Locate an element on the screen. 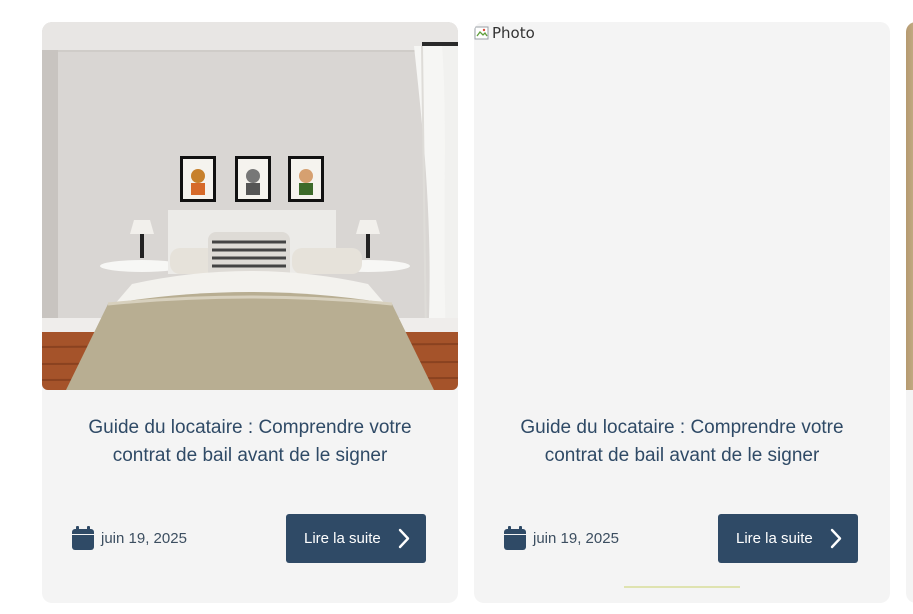  broken-image-icon is located at coordinates (481, 33).